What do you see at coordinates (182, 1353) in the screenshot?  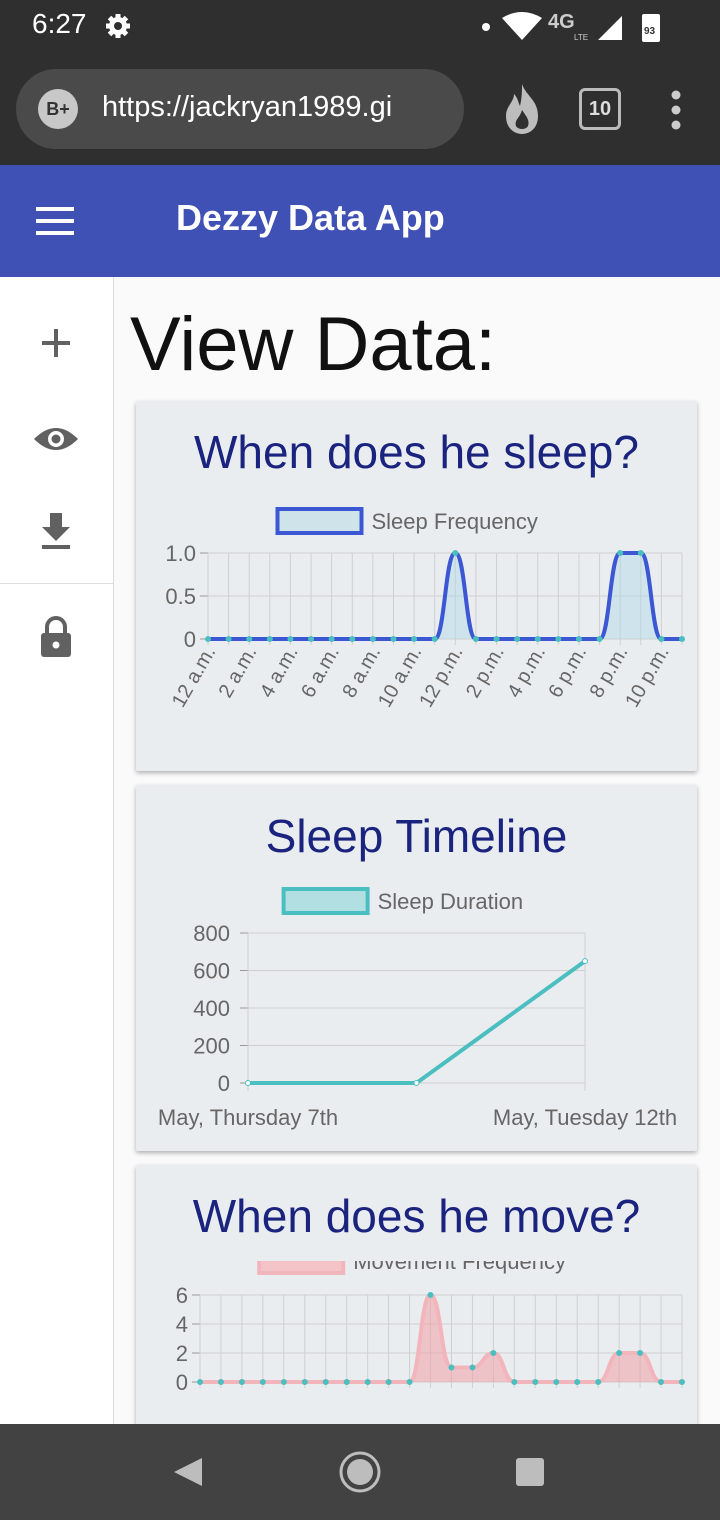 I see `y-tick-label: 2` at bounding box center [182, 1353].